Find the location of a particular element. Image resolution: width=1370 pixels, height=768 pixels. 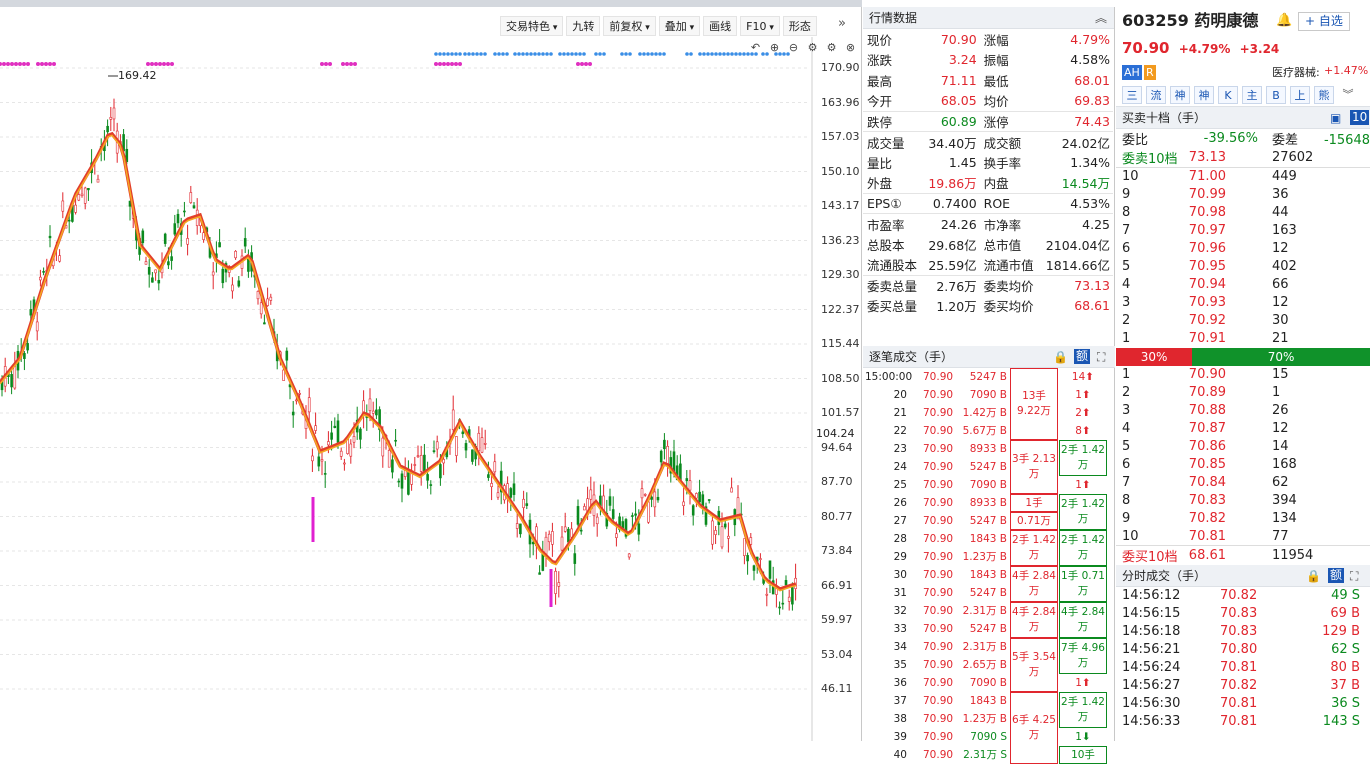

toolbar-button-5: F10 is located at coordinates (760, 26).